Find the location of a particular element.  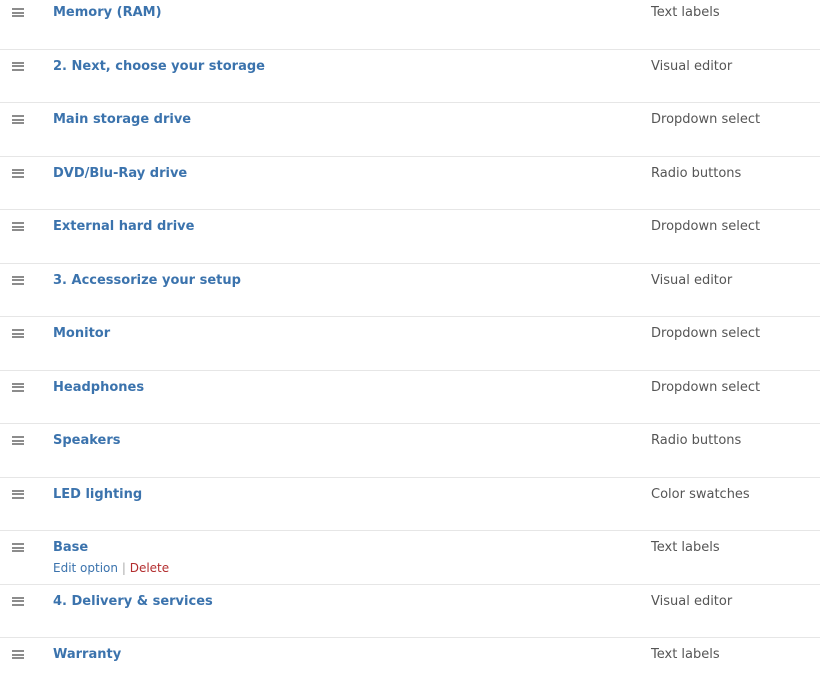

edit-option-link: Edit option is located at coordinates (85, 568).